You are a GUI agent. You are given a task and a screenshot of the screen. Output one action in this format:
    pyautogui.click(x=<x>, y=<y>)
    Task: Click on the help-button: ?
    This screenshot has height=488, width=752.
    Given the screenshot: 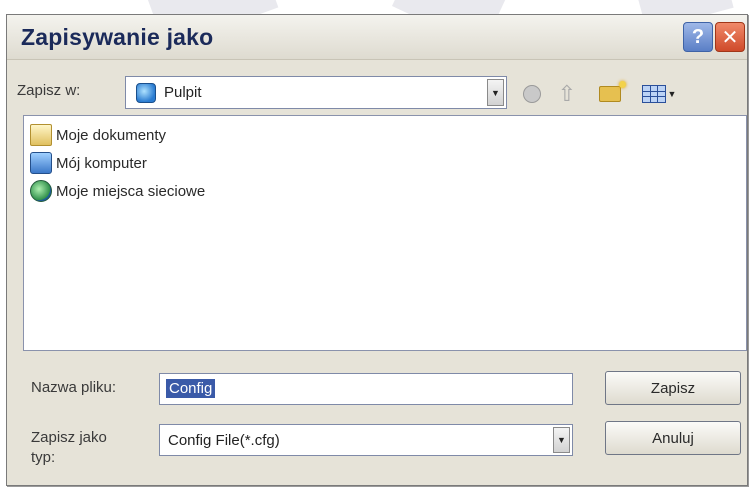 What is the action you would take?
    pyautogui.click(x=698, y=37)
    